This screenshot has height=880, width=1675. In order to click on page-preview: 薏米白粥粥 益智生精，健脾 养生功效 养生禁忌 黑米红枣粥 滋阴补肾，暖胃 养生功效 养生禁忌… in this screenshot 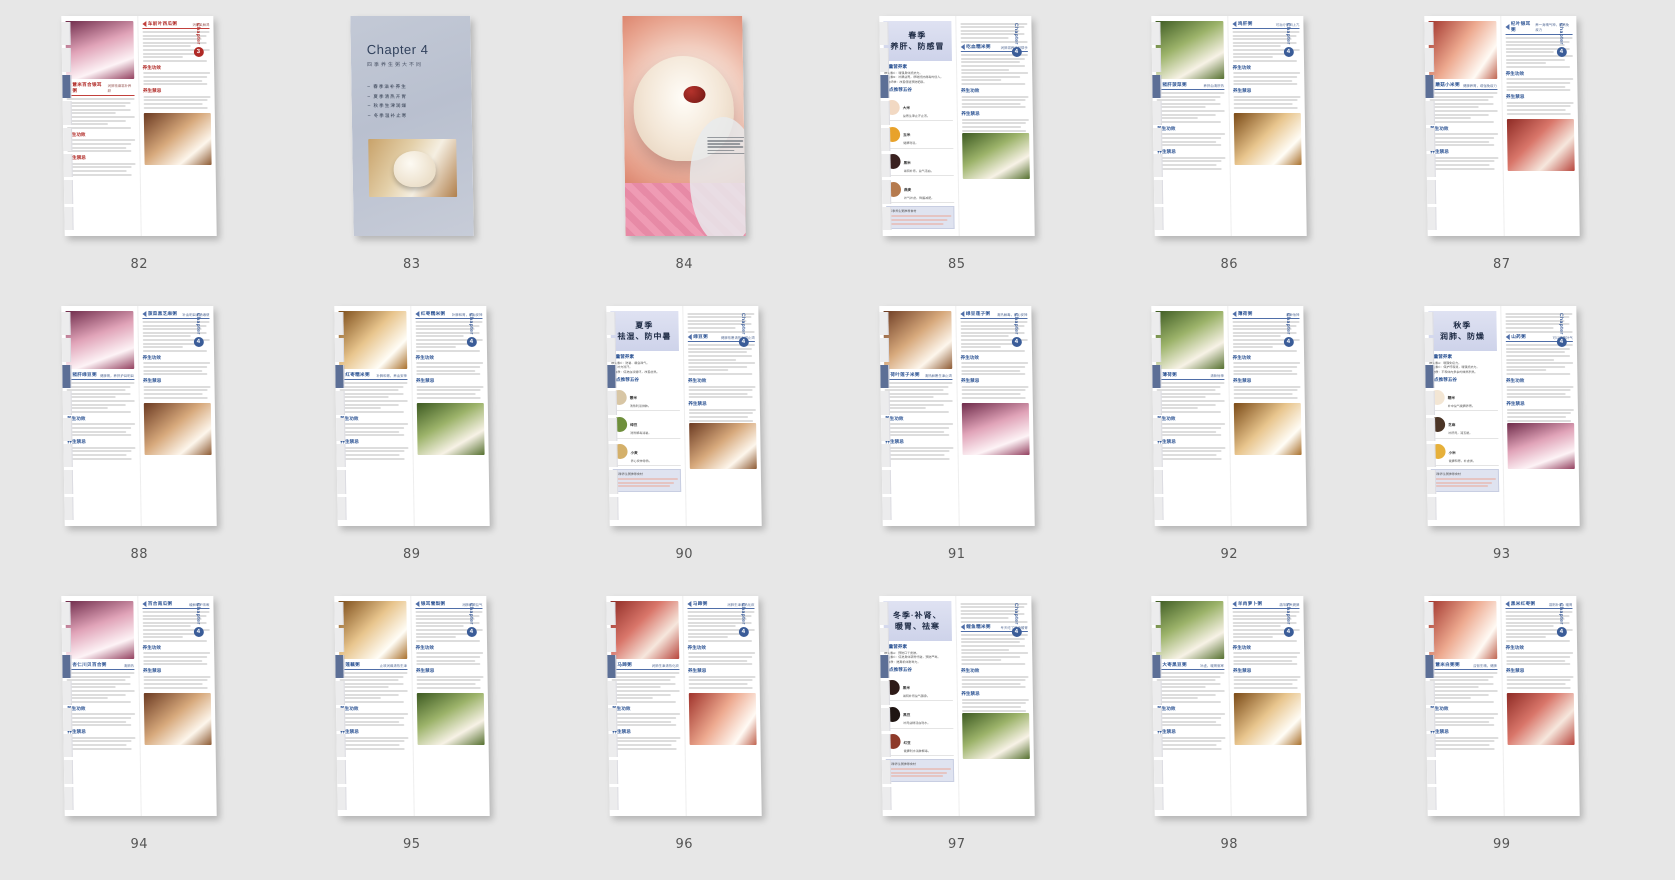, I will do `click(1502, 706)`.